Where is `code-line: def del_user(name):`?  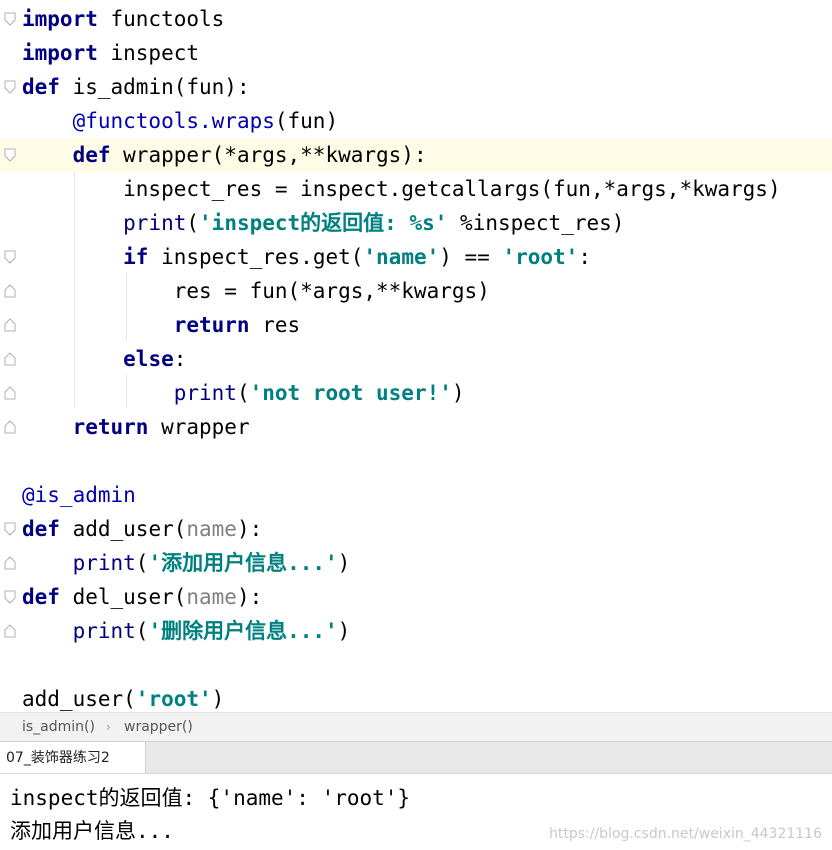 code-line: def del_user(name): is located at coordinates (416, 597).